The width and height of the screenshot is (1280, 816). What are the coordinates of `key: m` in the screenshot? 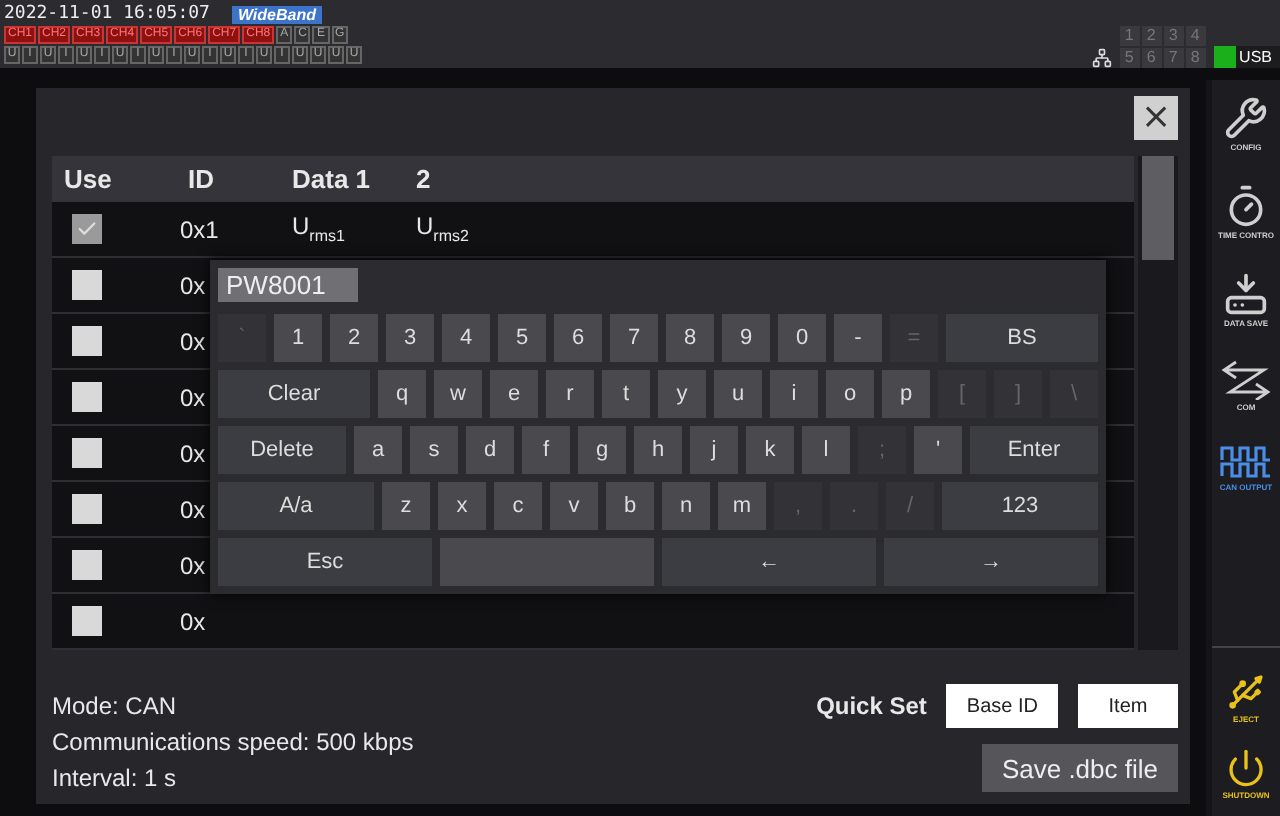 It's located at (742, 506).